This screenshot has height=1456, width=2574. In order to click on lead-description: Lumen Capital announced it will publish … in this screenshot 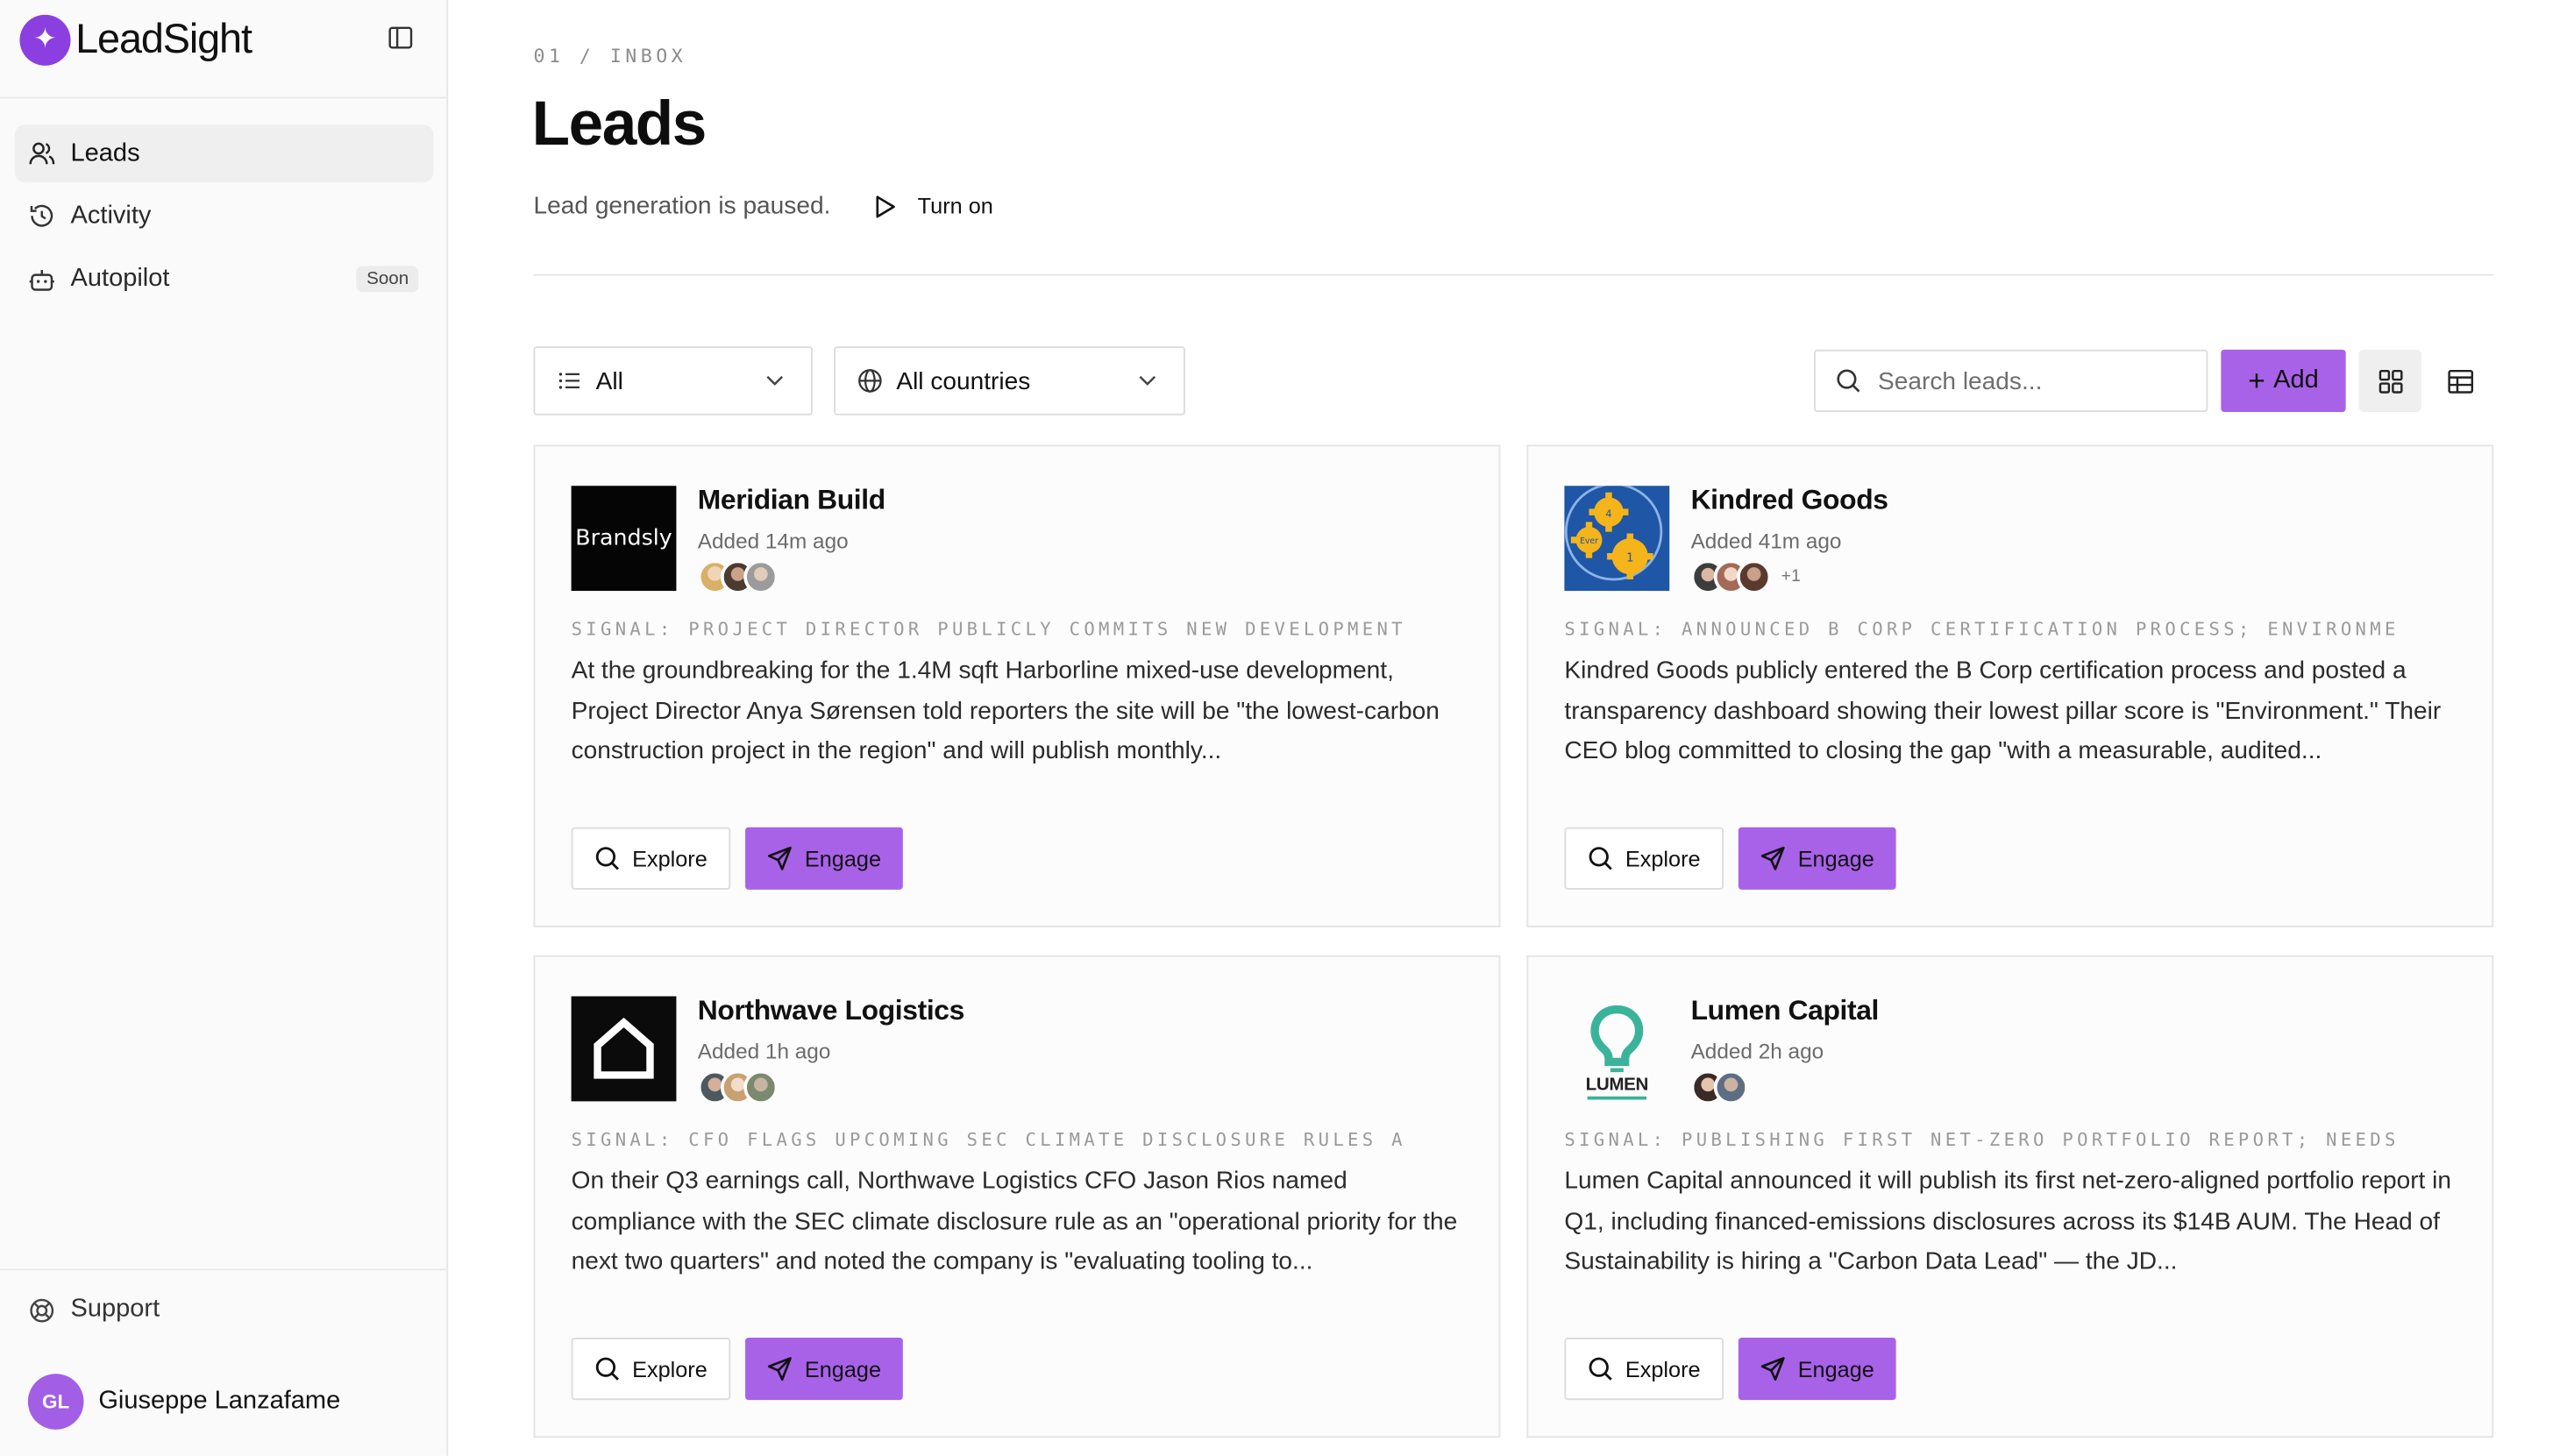, I will do `click(2008, 1221)`.